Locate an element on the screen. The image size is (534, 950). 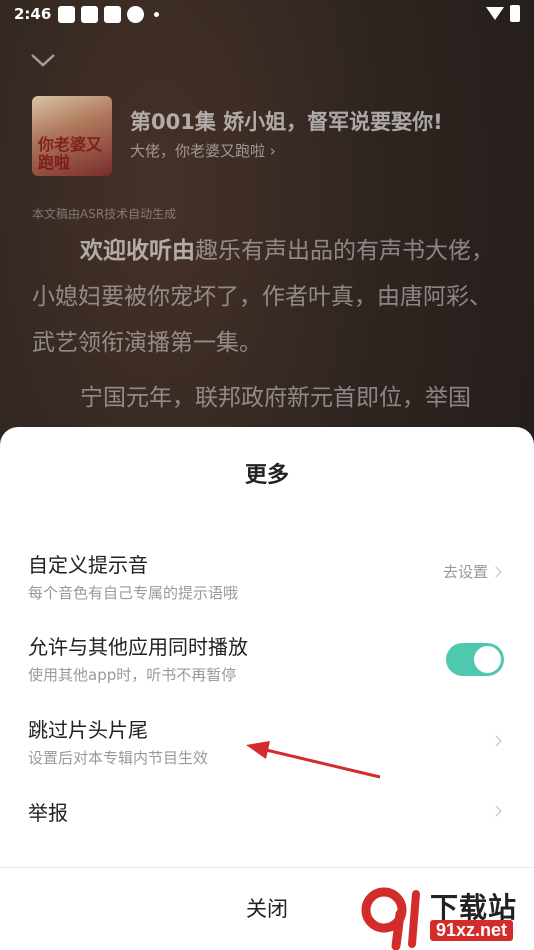
album-cover: 你老婆又跑啦 is located at coordinates (72, 136).